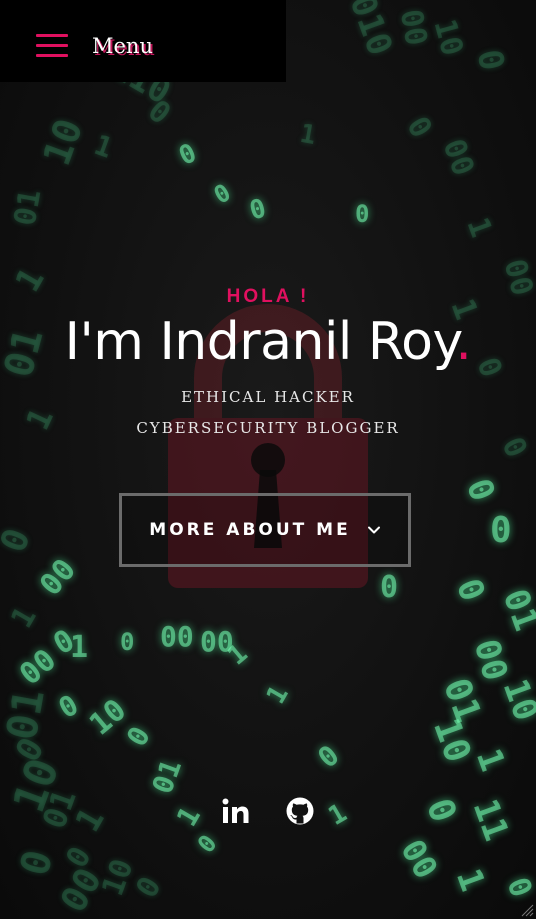  What do you see at coordinates (250, 530) in the screenshot?
I see `more-about-me-label: MORE ABOUT ME` at bounding box center [250, 530].